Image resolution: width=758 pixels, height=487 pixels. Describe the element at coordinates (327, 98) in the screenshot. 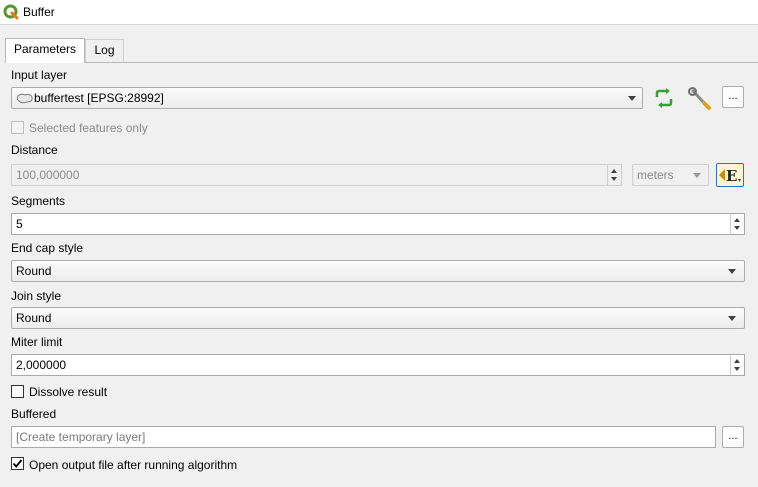

I see `input-layer-combo: buffertest [EPSG:28992]` at that location.